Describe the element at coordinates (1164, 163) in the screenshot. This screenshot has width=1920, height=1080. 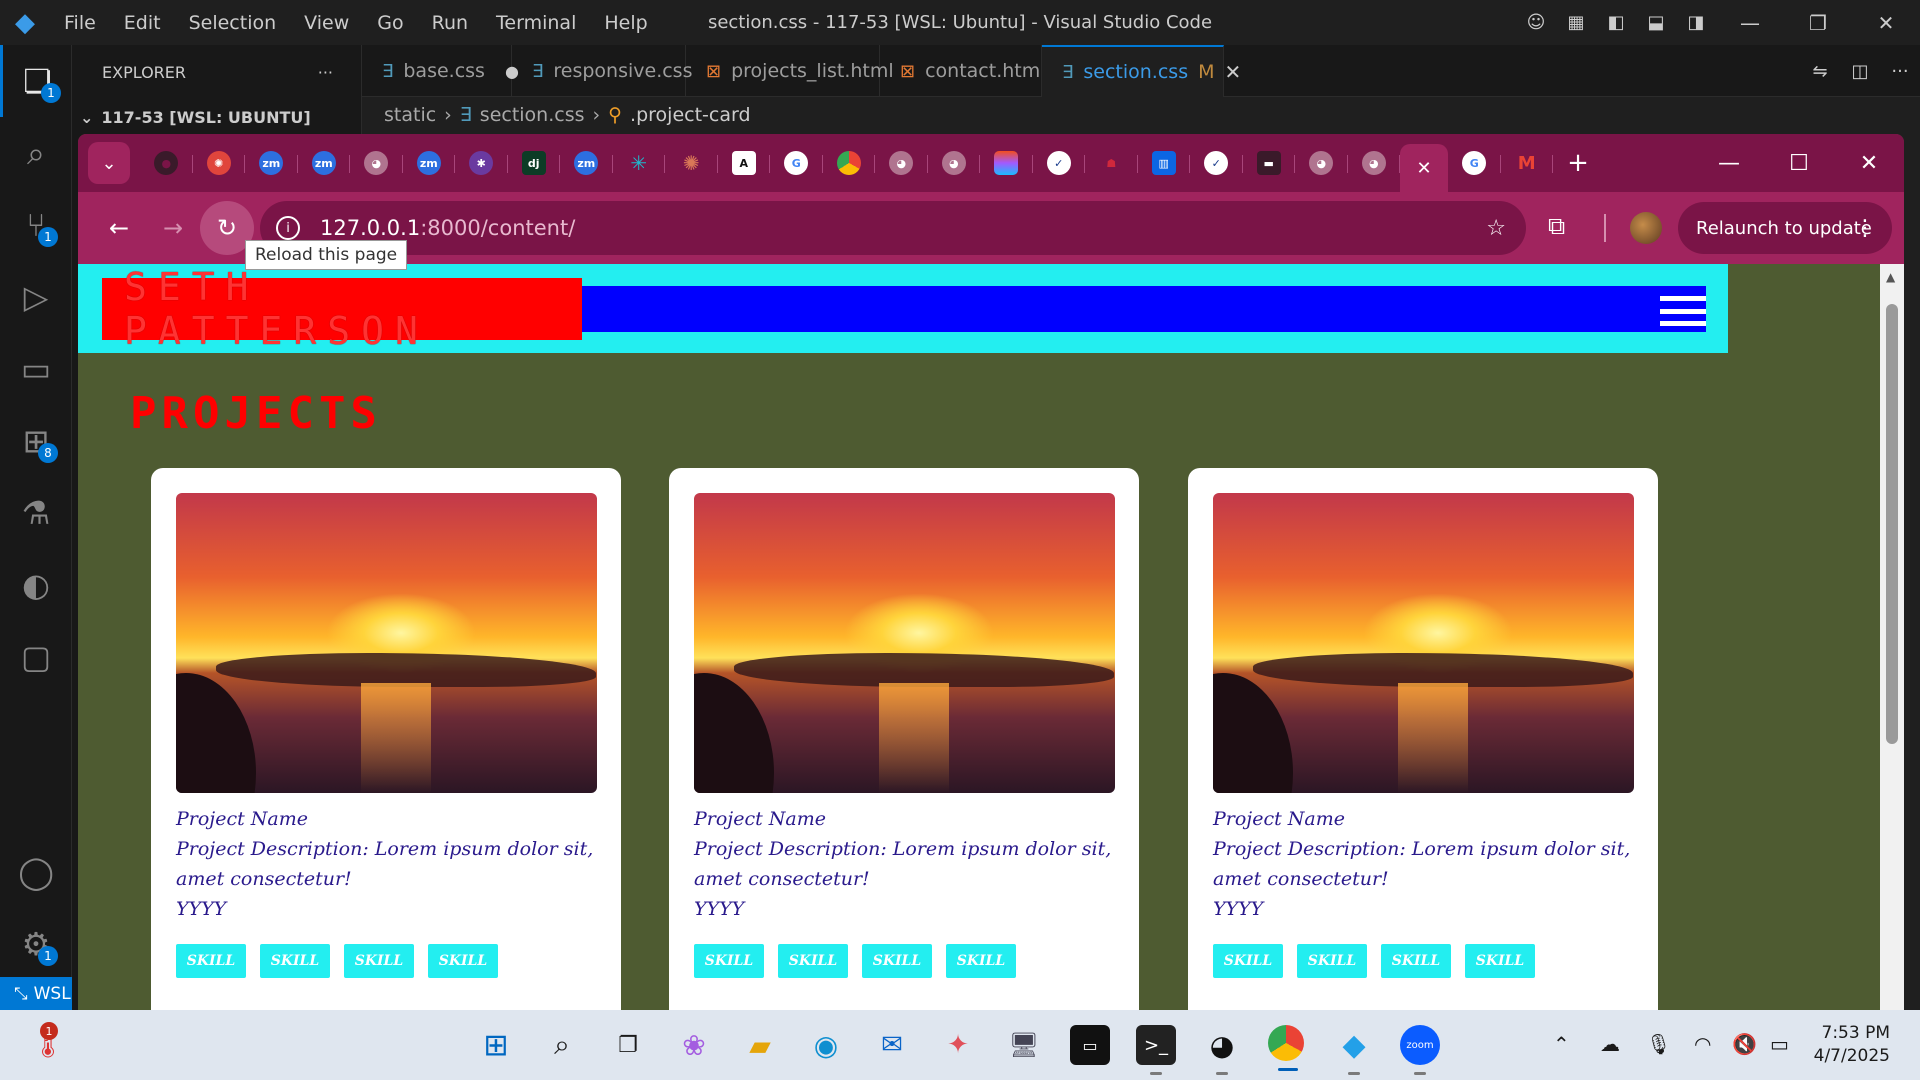
I see `chrome-tab: ▥` at that location.